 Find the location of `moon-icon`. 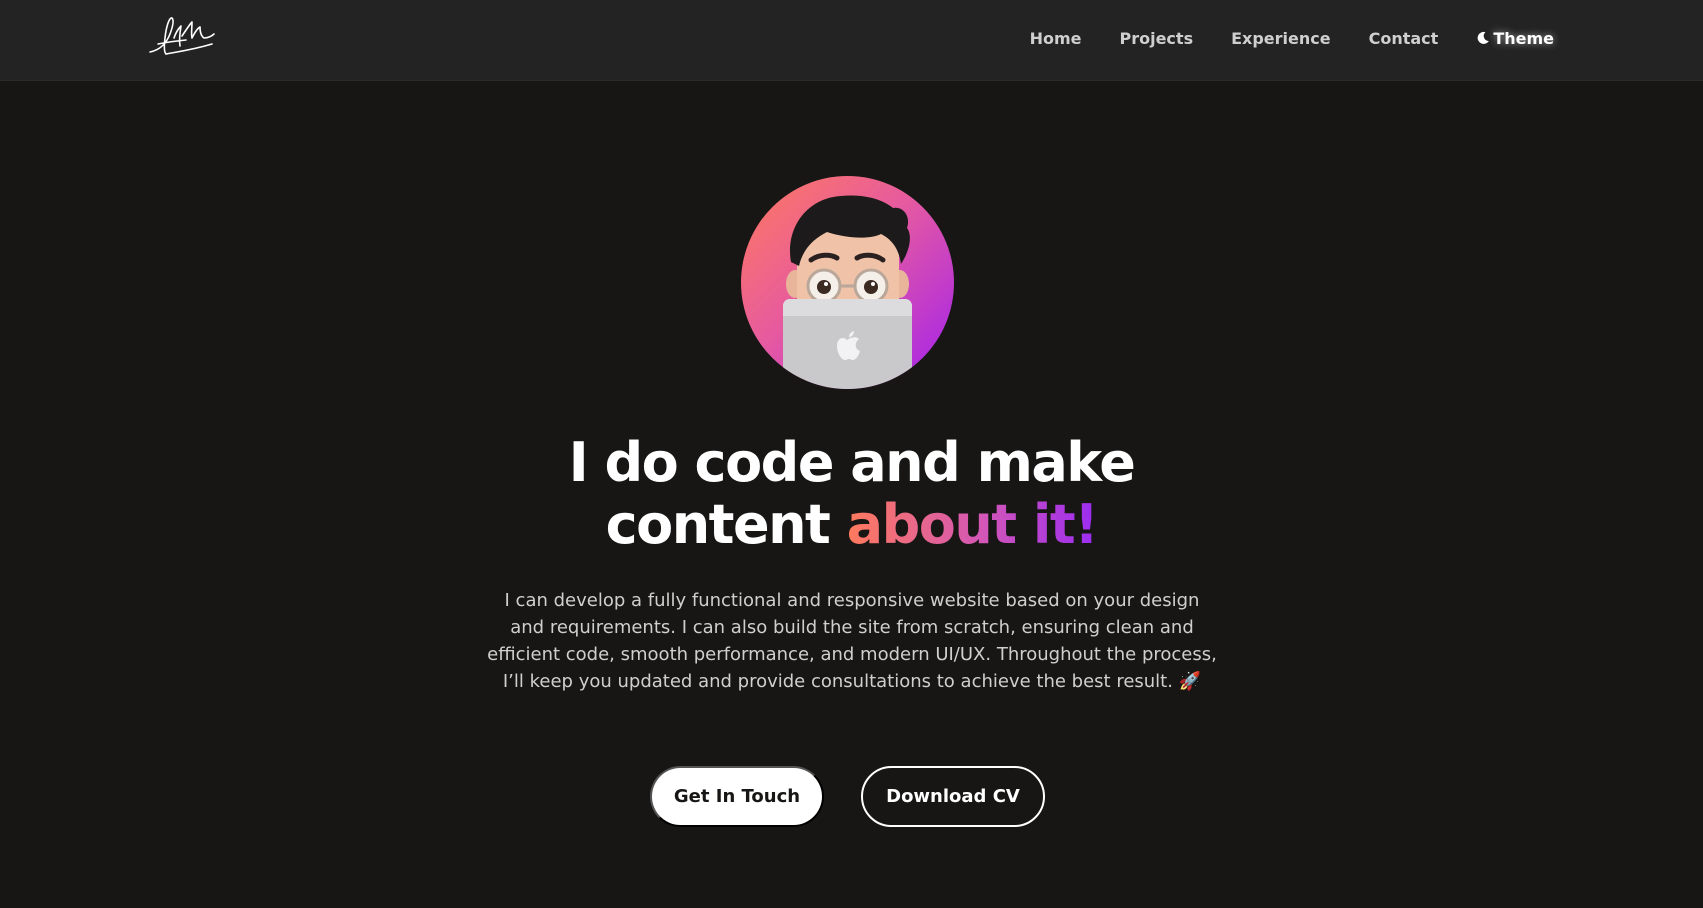

moon-icon is located at coordinates (1483, 37).